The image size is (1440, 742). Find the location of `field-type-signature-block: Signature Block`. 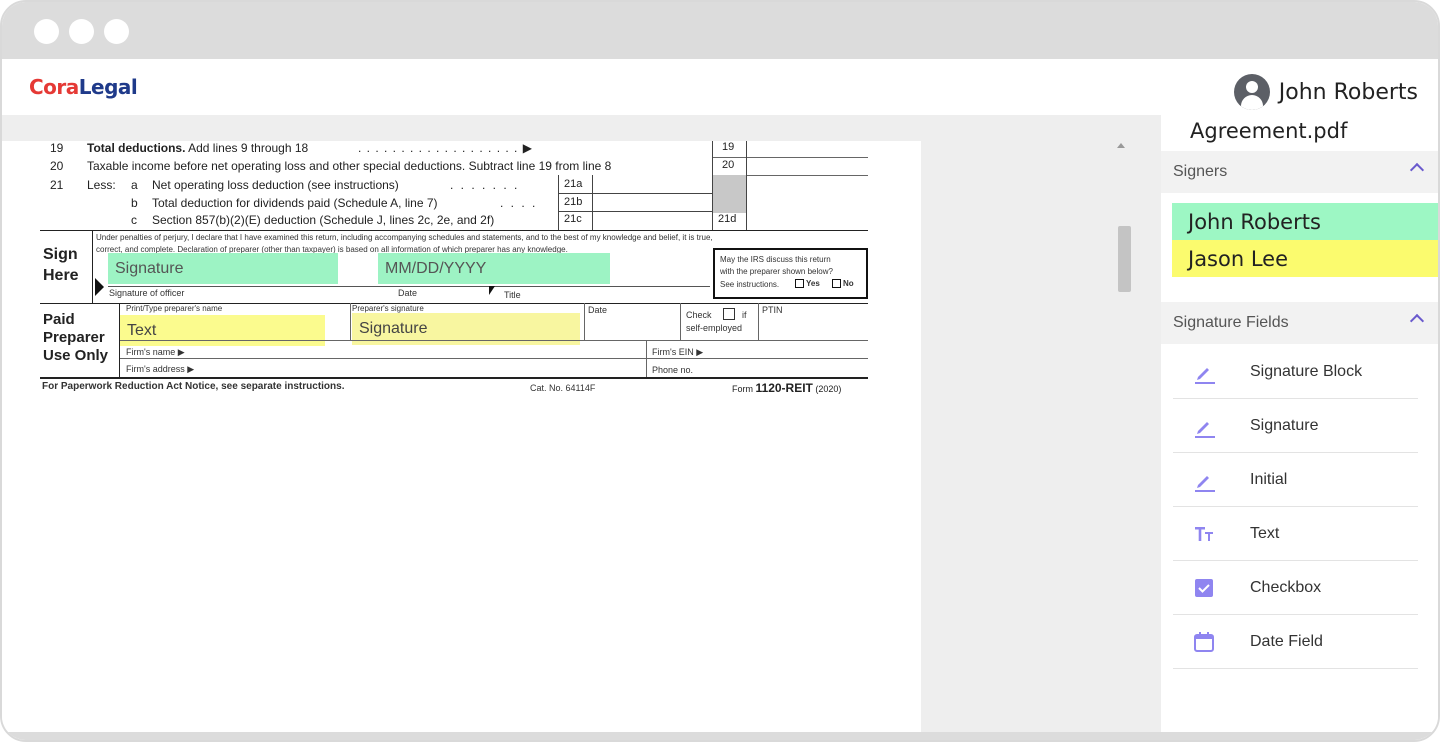

field-type-signature-block: Signature Block is located at coordinates (1295, 372).